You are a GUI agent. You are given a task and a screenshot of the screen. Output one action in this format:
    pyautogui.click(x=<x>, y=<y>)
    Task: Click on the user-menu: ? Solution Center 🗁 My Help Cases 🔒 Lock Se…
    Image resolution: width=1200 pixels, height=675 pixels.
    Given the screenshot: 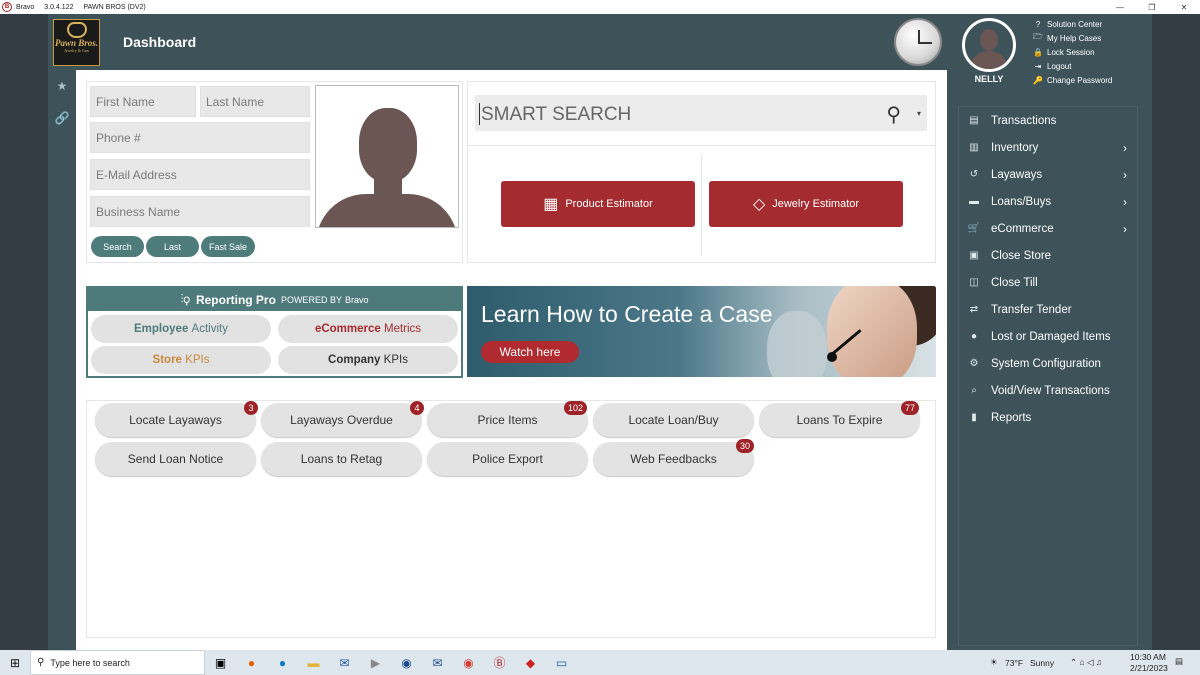 What is the action you would take?
    pyautogui.click(x=1072, y=52)
    